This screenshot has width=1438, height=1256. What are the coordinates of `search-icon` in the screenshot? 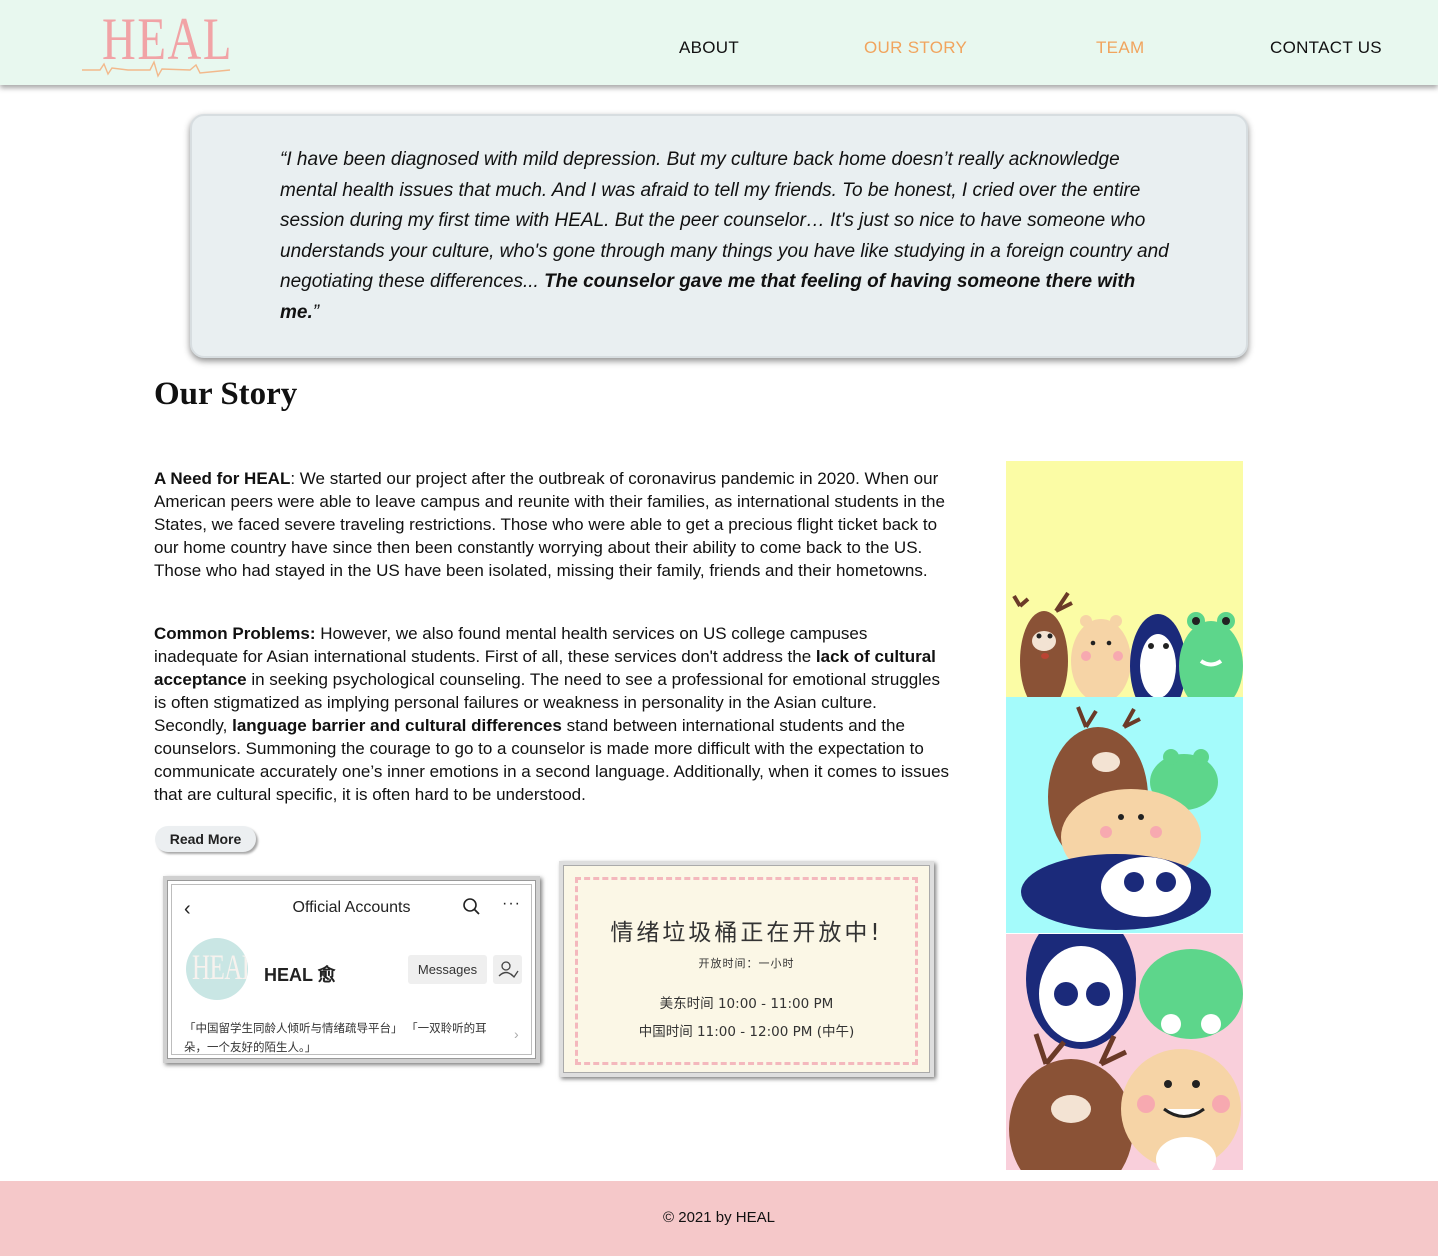 It's located at (471, 906).